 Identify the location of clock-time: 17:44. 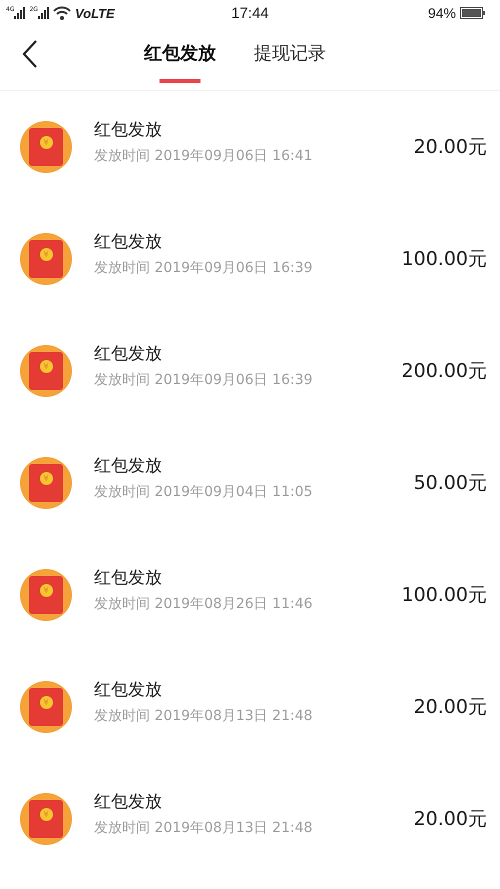
(250, 13).